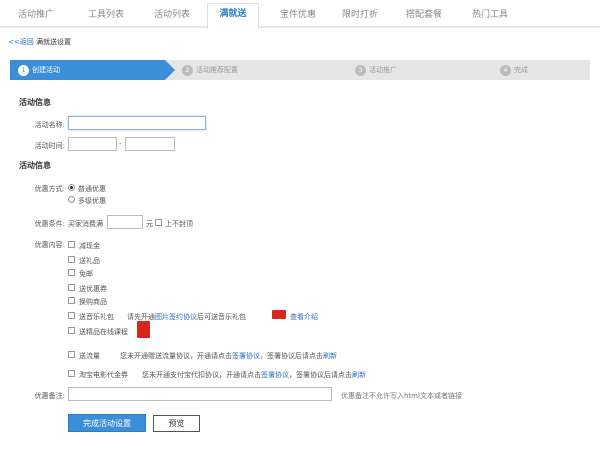 Image resolution: width=600 pixels, height=452 pixels. I want to click on condition-unit: 元, so click(149, 224).